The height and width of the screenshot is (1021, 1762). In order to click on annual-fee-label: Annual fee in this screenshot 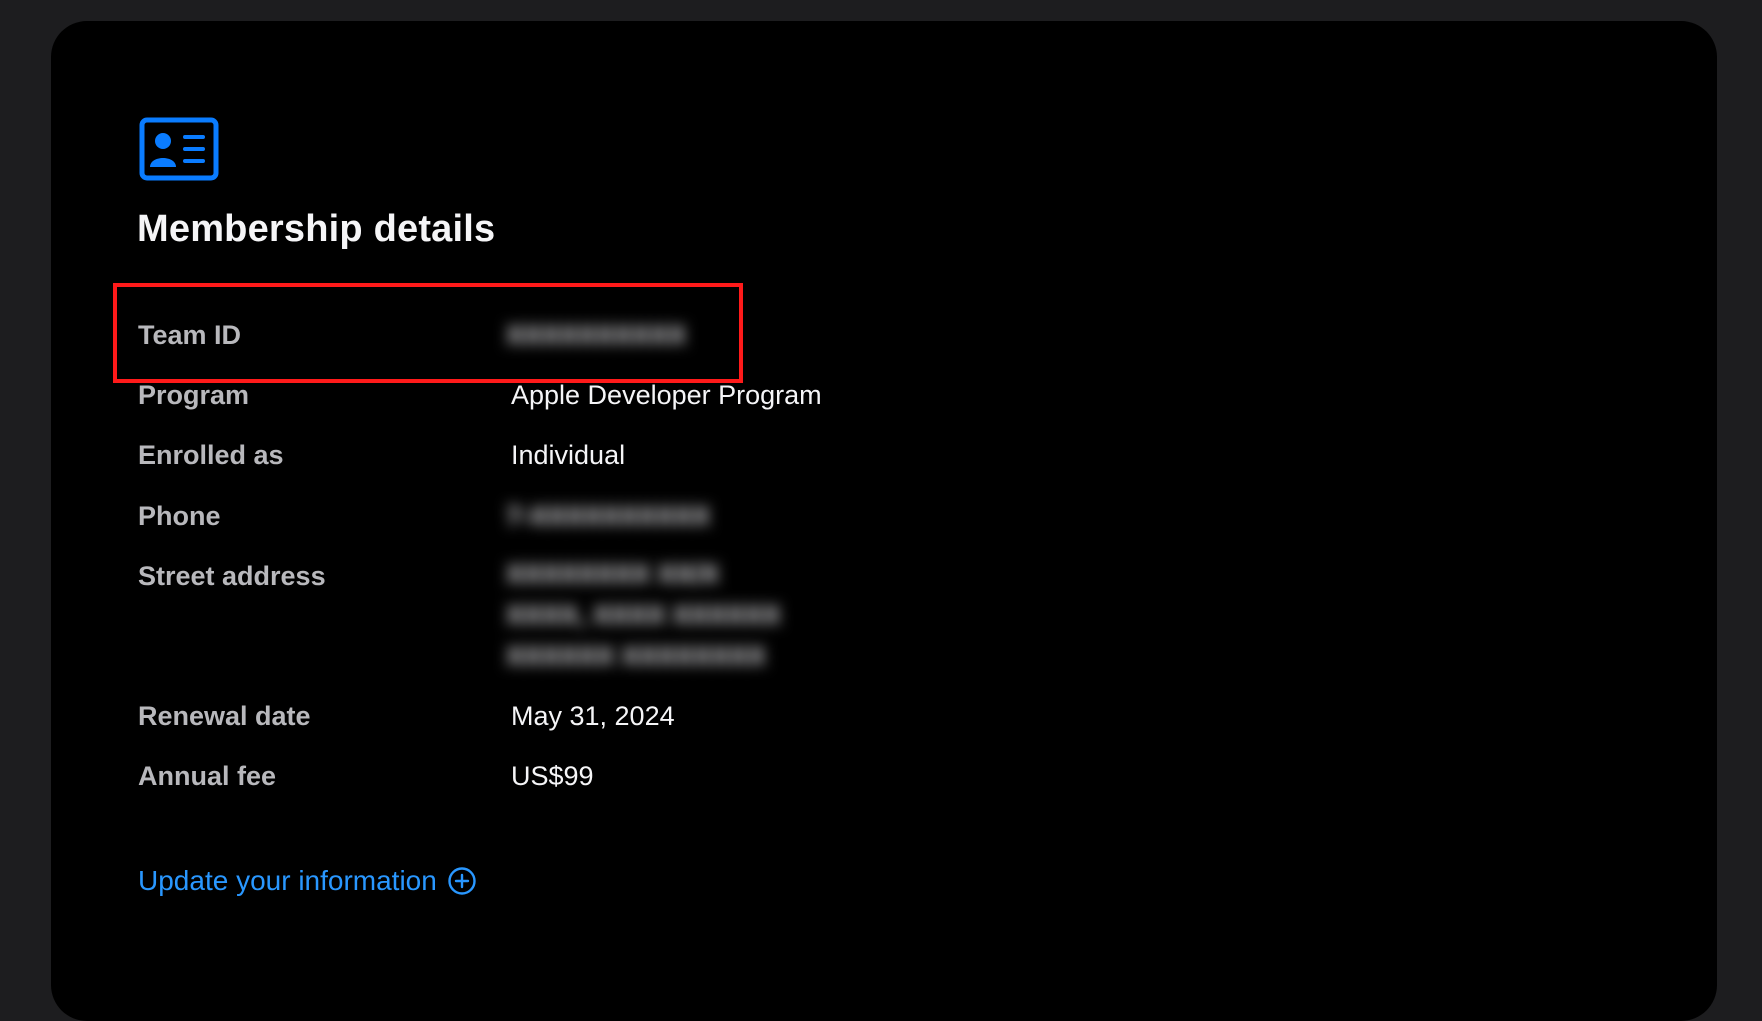, I will do `click(207, 776)`.